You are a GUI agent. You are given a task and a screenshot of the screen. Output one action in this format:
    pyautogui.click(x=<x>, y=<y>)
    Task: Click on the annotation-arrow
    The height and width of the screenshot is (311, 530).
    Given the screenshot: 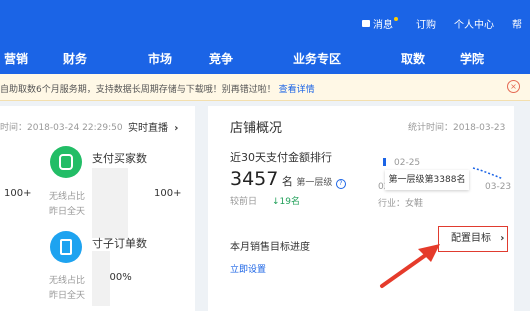 What is the action you would take?
    pyautogui.click(x=410, y=266)
    